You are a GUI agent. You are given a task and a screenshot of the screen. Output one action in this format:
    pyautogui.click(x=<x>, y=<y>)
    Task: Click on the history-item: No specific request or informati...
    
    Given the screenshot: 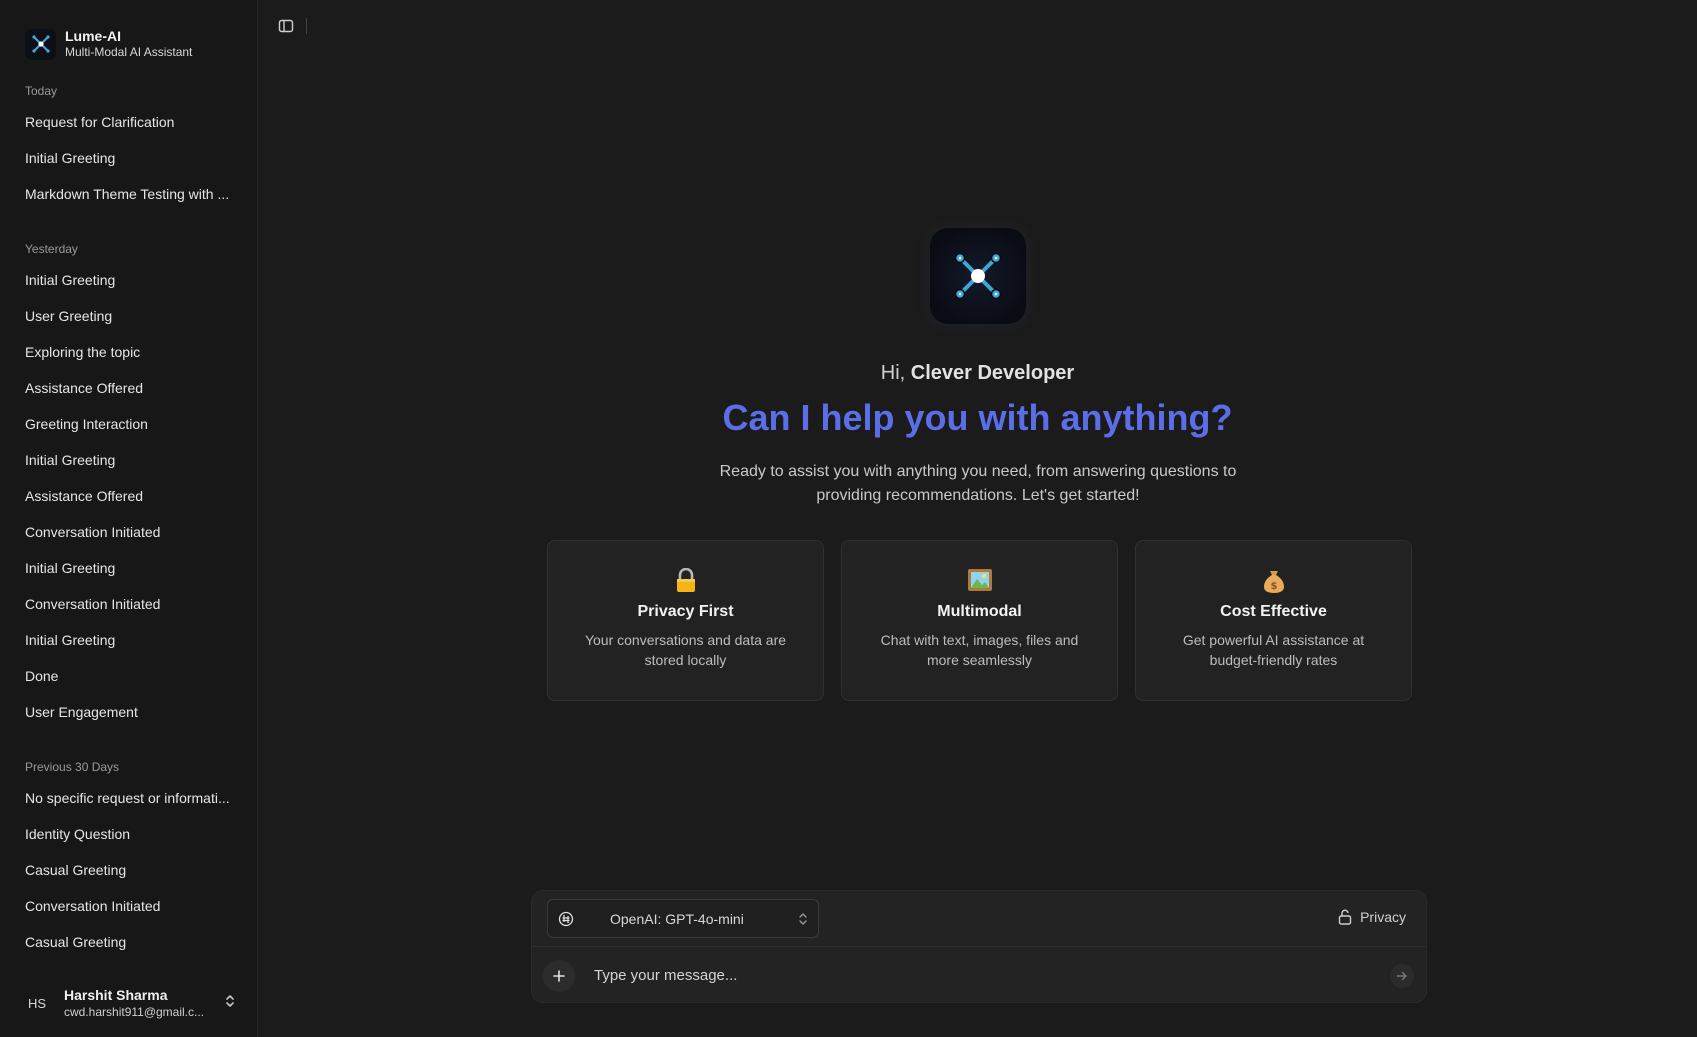 What is the action you would take?
    pyautogui.click(x=128, y=798)
    